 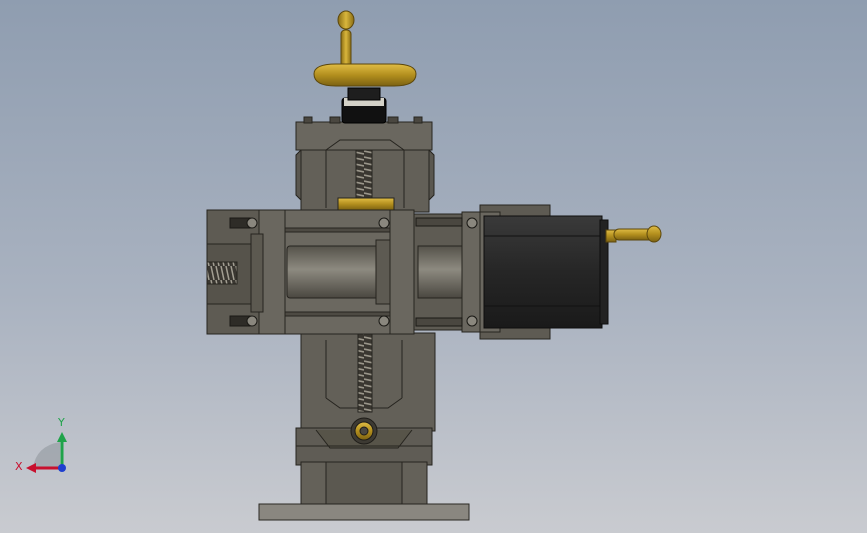 I want to click on left-spring, so click(x=222, y=273).